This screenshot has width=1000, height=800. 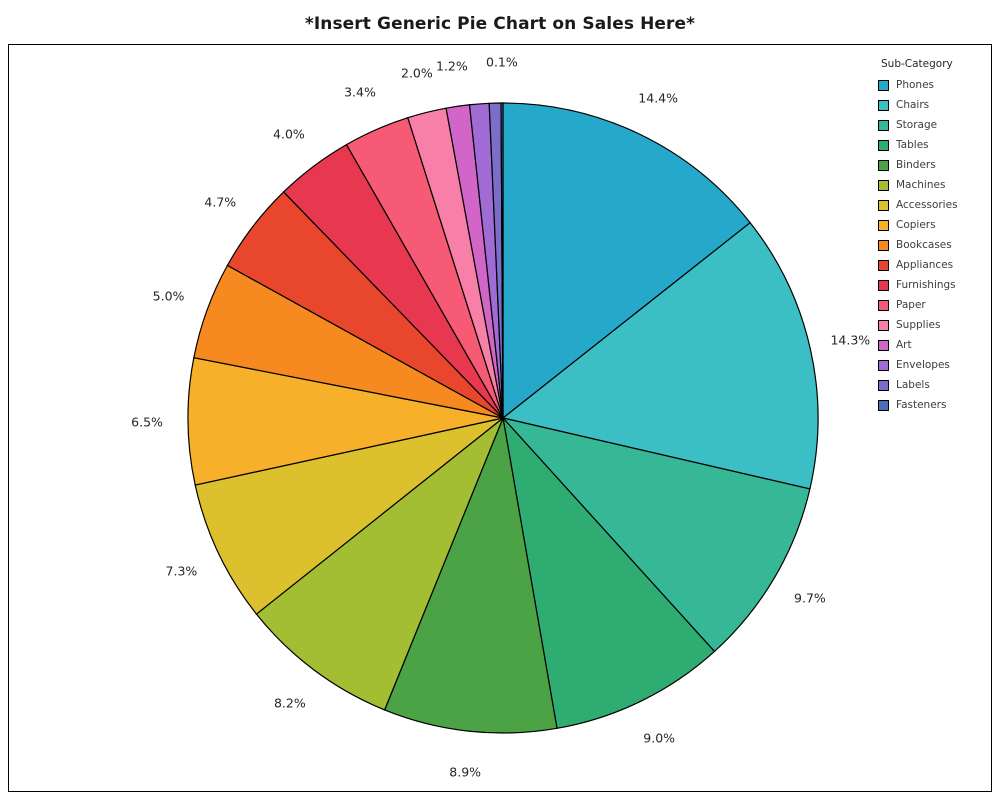 What do you see at coordinates (913, 105) in the screenshot?
I see `legend-item-label: Chairs` at bounding box center [913, 105].